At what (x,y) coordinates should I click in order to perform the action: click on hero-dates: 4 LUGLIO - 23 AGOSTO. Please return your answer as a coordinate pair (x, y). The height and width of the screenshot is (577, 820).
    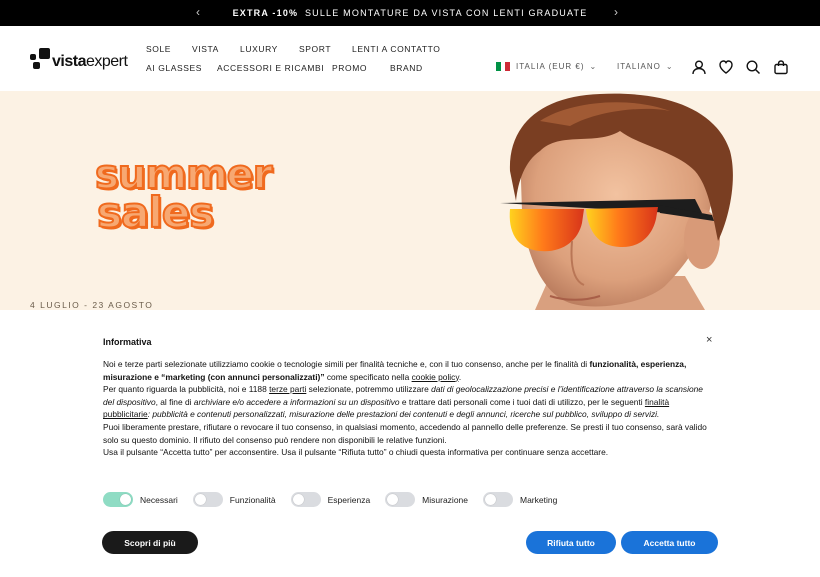
    Looking at the image, I should click on (92, 305).